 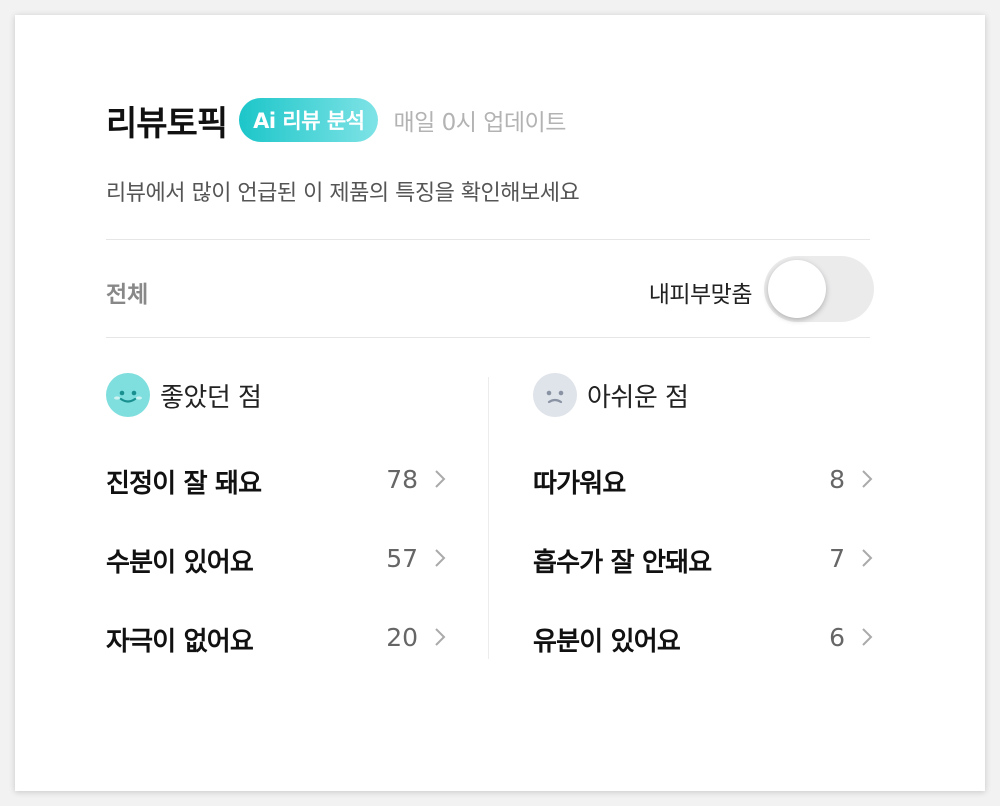 I want to click on topic-count: 57, so click(x=402, y=558).